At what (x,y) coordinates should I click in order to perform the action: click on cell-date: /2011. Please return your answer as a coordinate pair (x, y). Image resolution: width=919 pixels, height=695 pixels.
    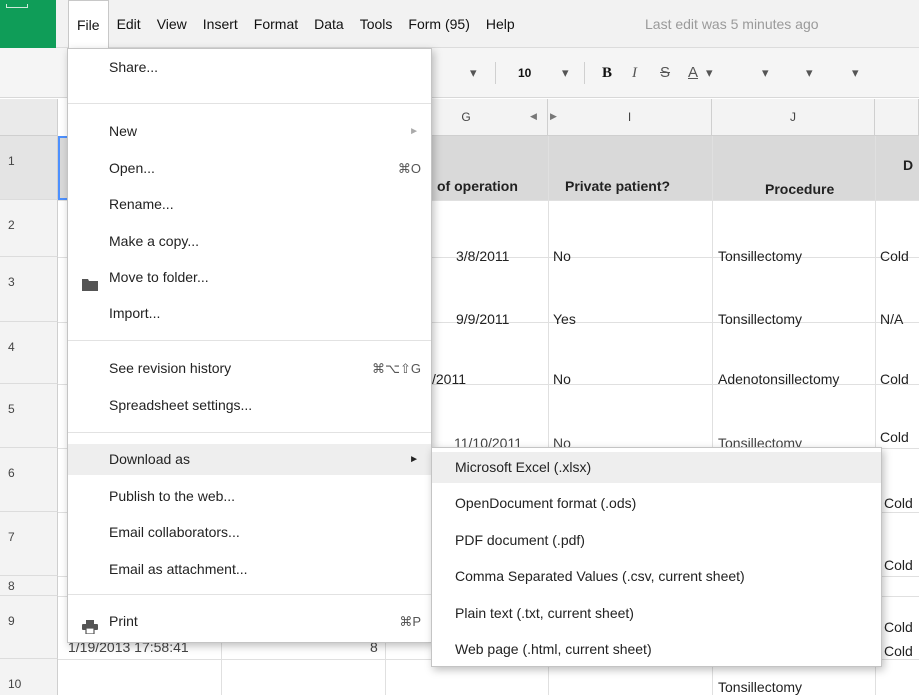
    Looking at the image, I should click on (449, 379).